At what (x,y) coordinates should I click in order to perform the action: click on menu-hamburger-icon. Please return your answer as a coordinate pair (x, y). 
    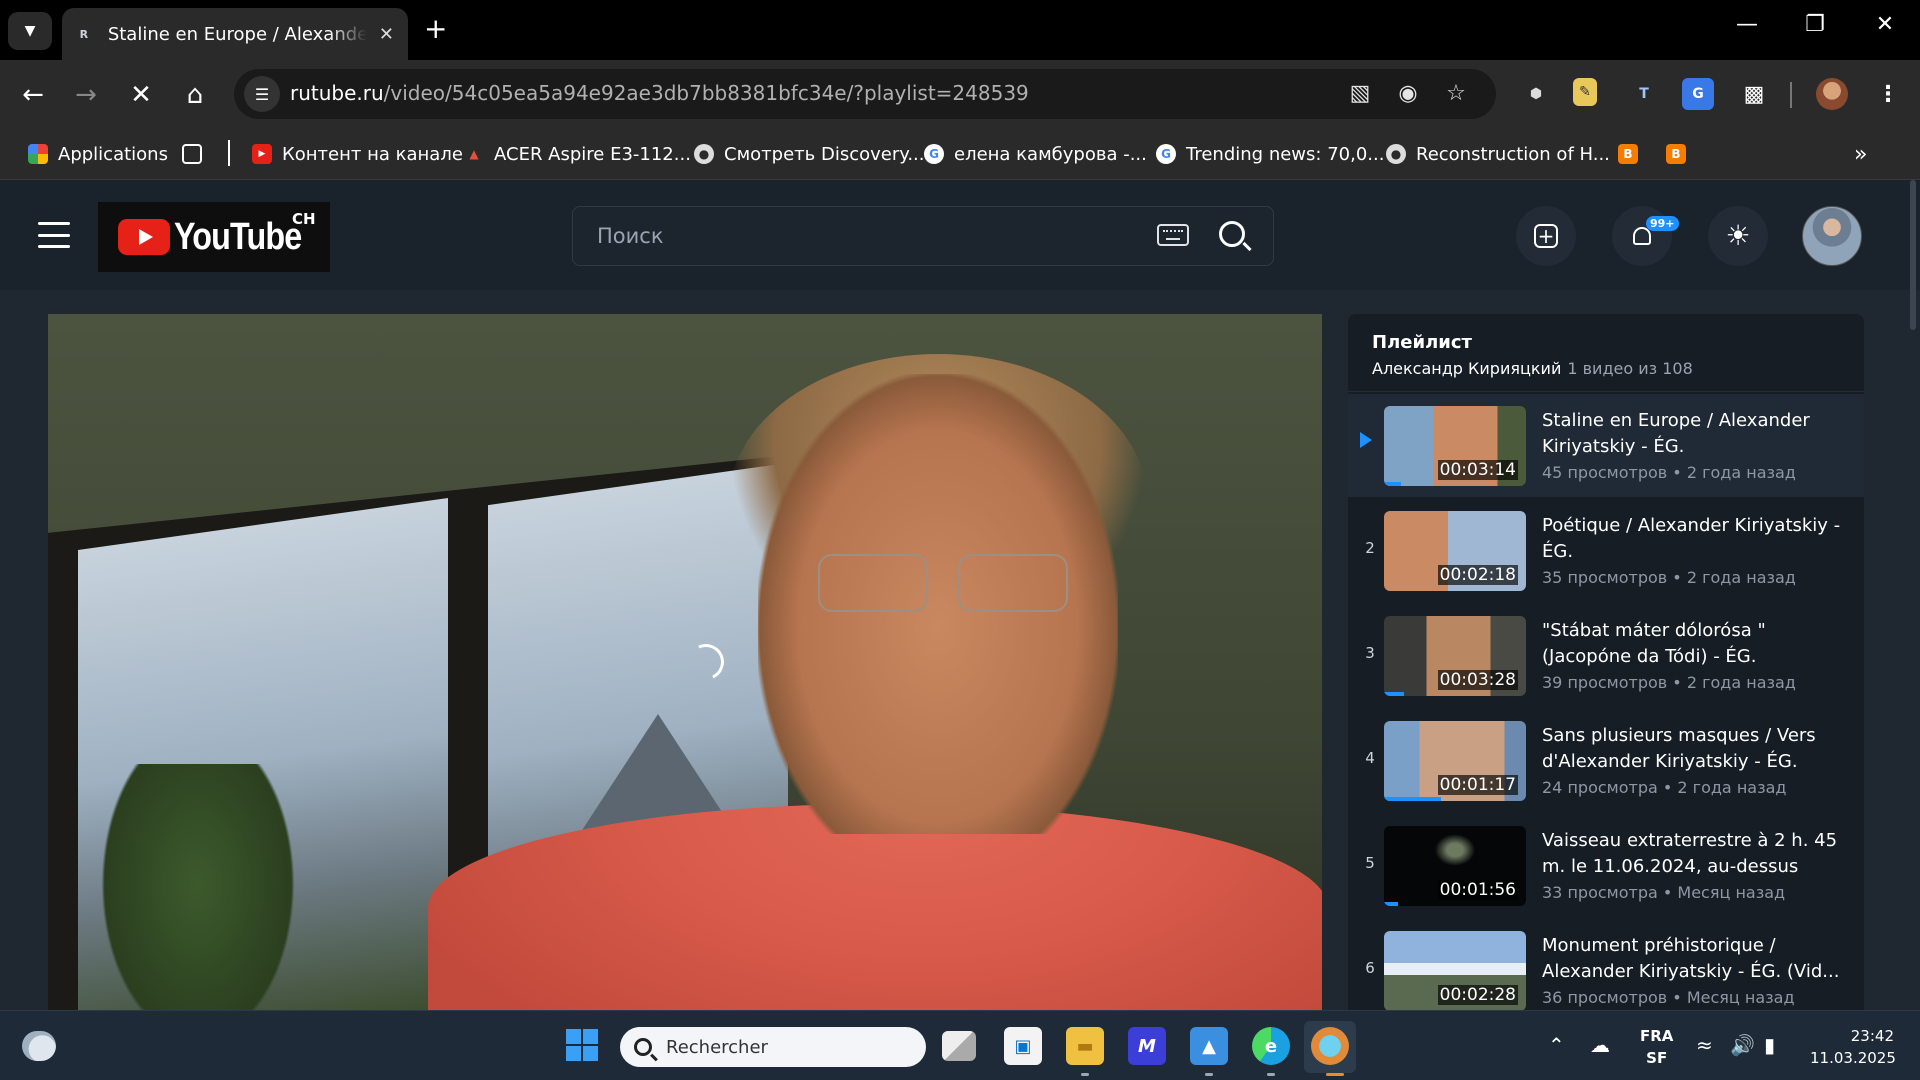
    Looking at the image, I should click on (54, 235).